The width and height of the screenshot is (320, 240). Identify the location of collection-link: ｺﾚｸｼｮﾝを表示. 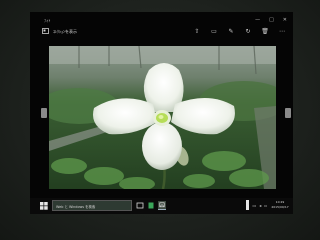
(65, 32).